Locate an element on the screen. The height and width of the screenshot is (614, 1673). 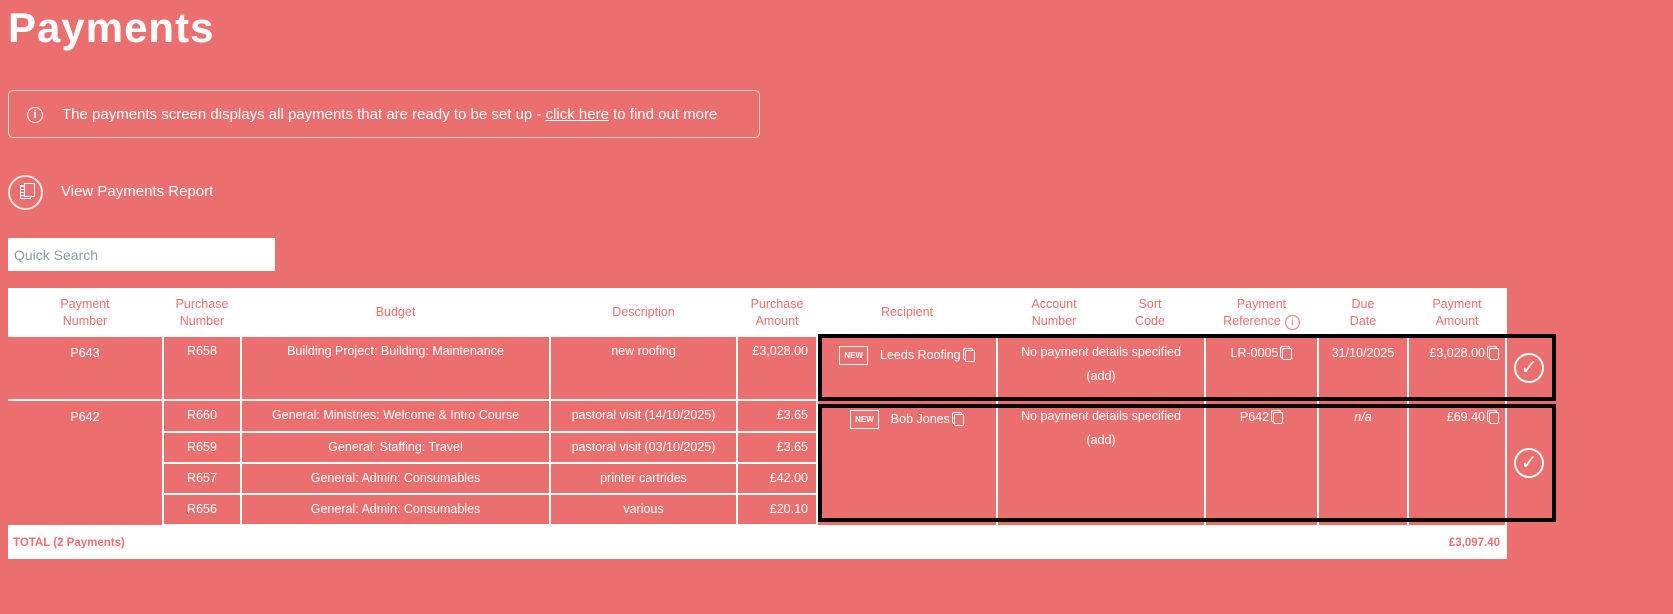
payment-reference-cell: LR-0005 is located at coordinates (1261, 368).